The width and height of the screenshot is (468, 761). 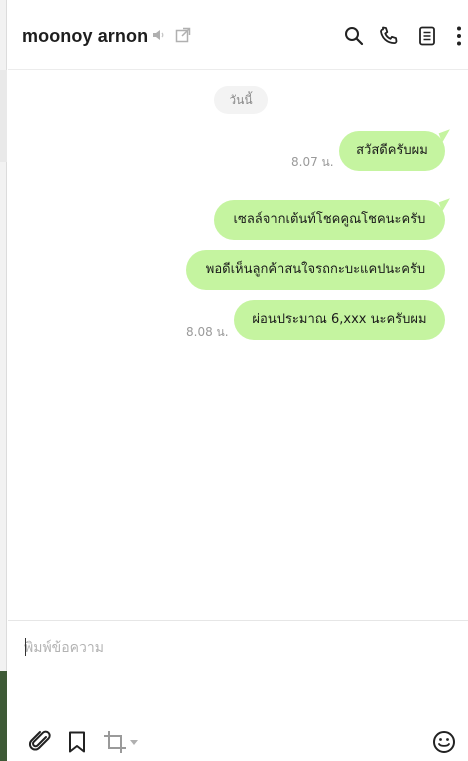 What do you see at coordinates (457, 36) in the screenshot?
I see `more-icon` at bounding box center [457, 36].